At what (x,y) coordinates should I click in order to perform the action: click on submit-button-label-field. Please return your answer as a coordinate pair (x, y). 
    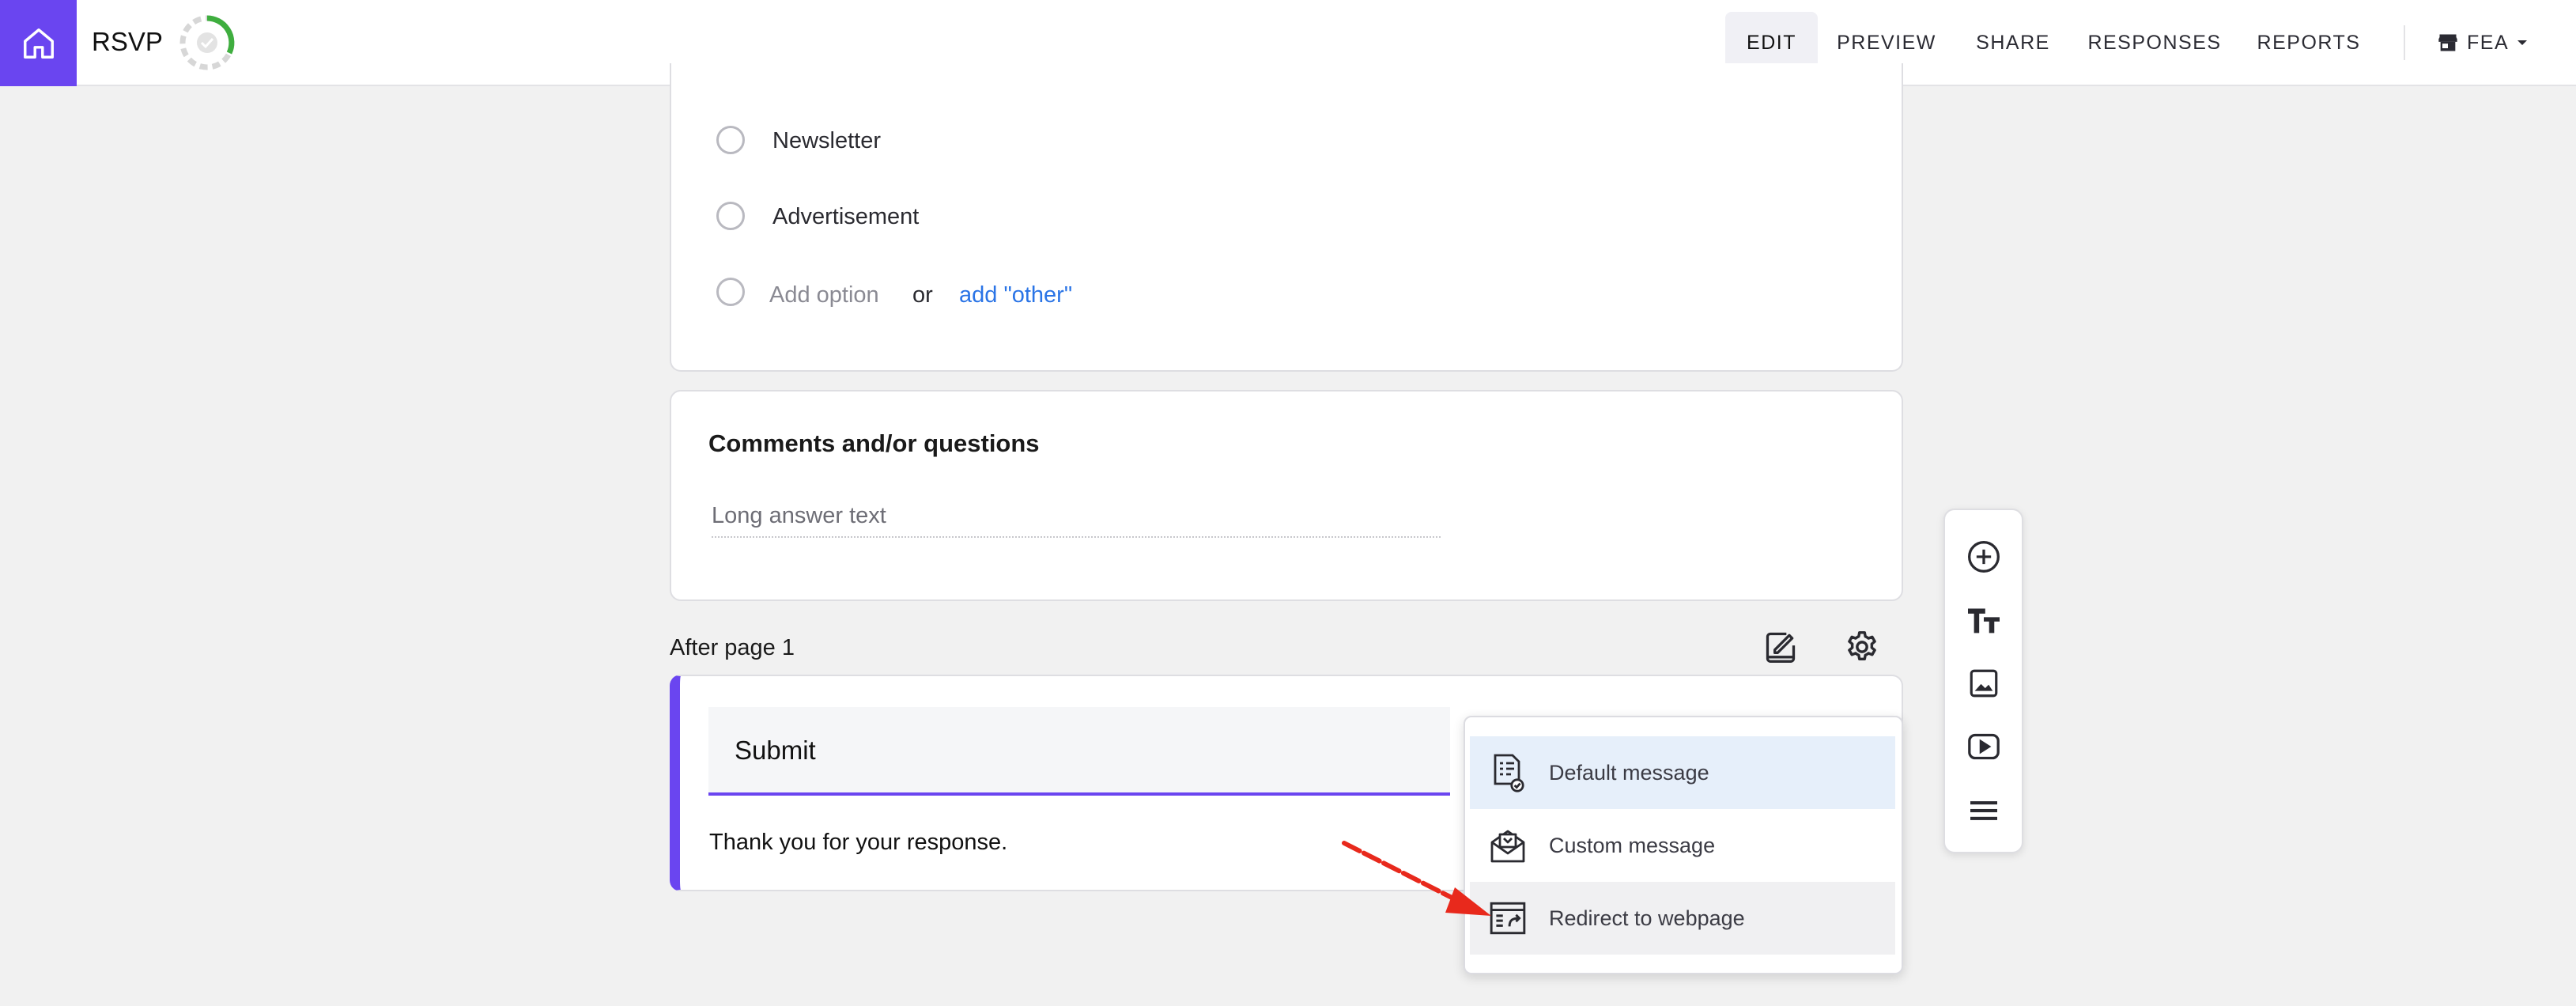
    Looking at the image, I should click on (1079, 751).